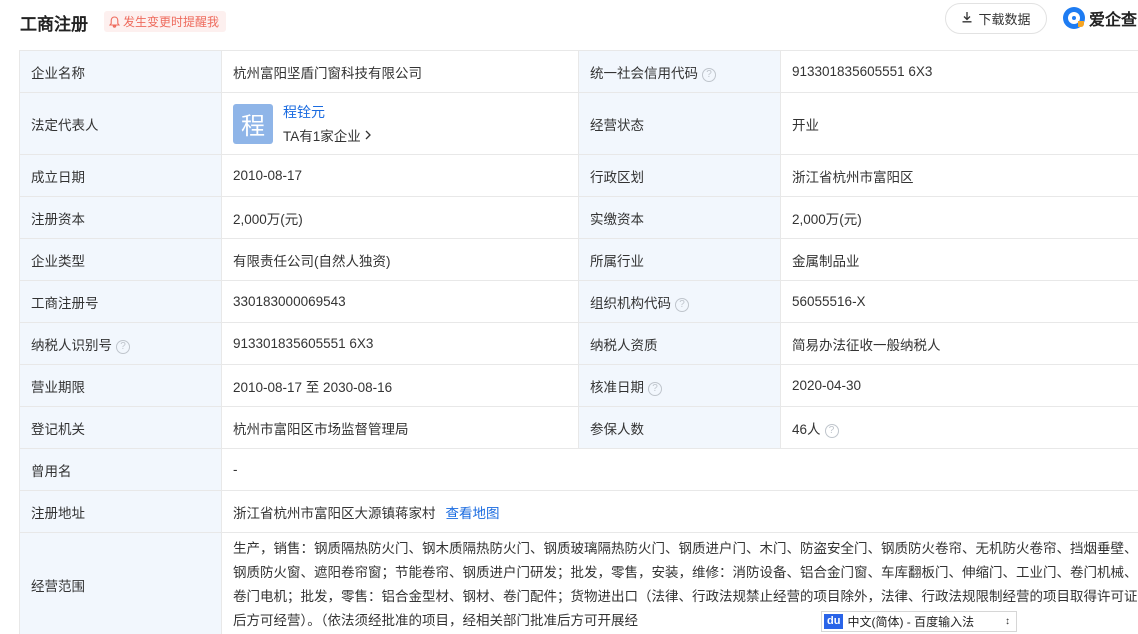  I want to click on value-taxpayer-qual: 简易办法征收一般纳税人, so click(959, 343).